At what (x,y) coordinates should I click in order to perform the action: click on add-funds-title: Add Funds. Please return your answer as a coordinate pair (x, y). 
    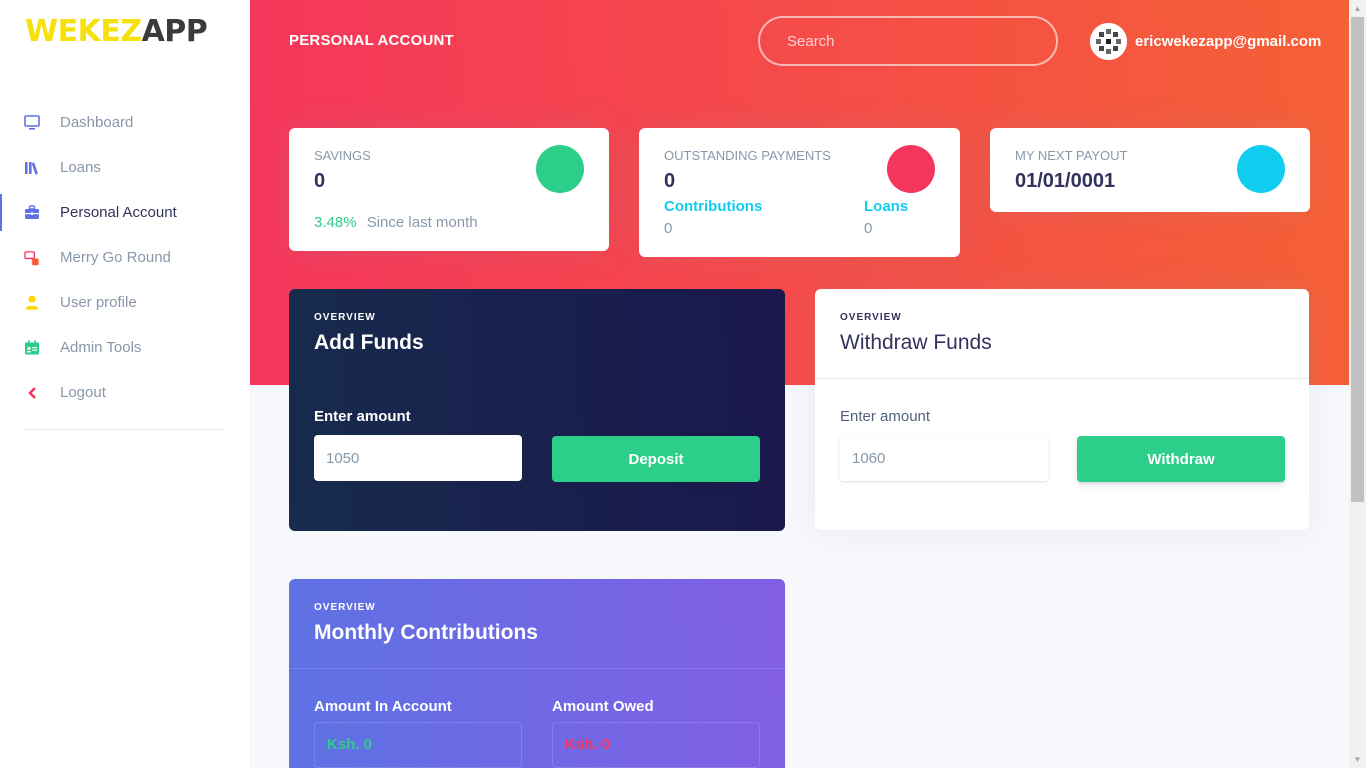
    Looking at the image, I should click on (369, 342).